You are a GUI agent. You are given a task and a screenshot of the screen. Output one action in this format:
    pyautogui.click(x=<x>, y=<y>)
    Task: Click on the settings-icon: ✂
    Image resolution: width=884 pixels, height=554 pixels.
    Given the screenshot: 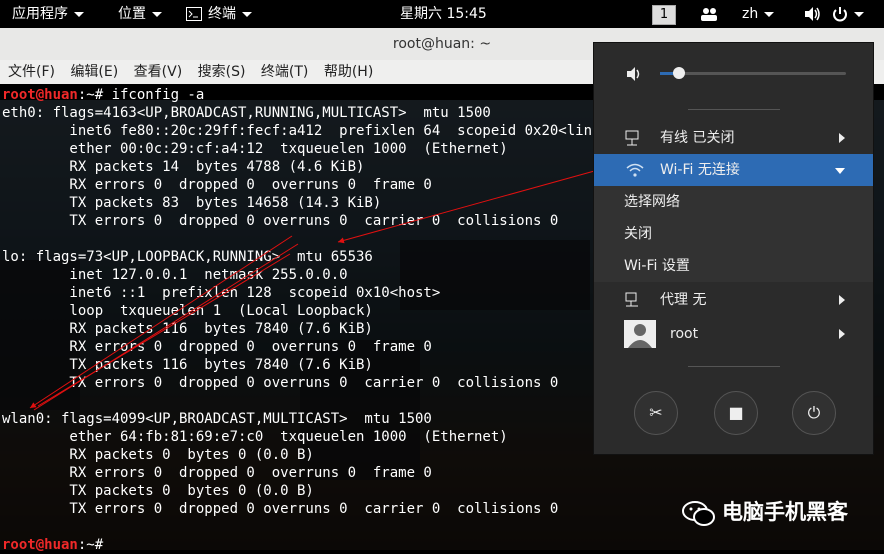 What is the action you would take?
    pyautogui.click(x=656, y=412)
    